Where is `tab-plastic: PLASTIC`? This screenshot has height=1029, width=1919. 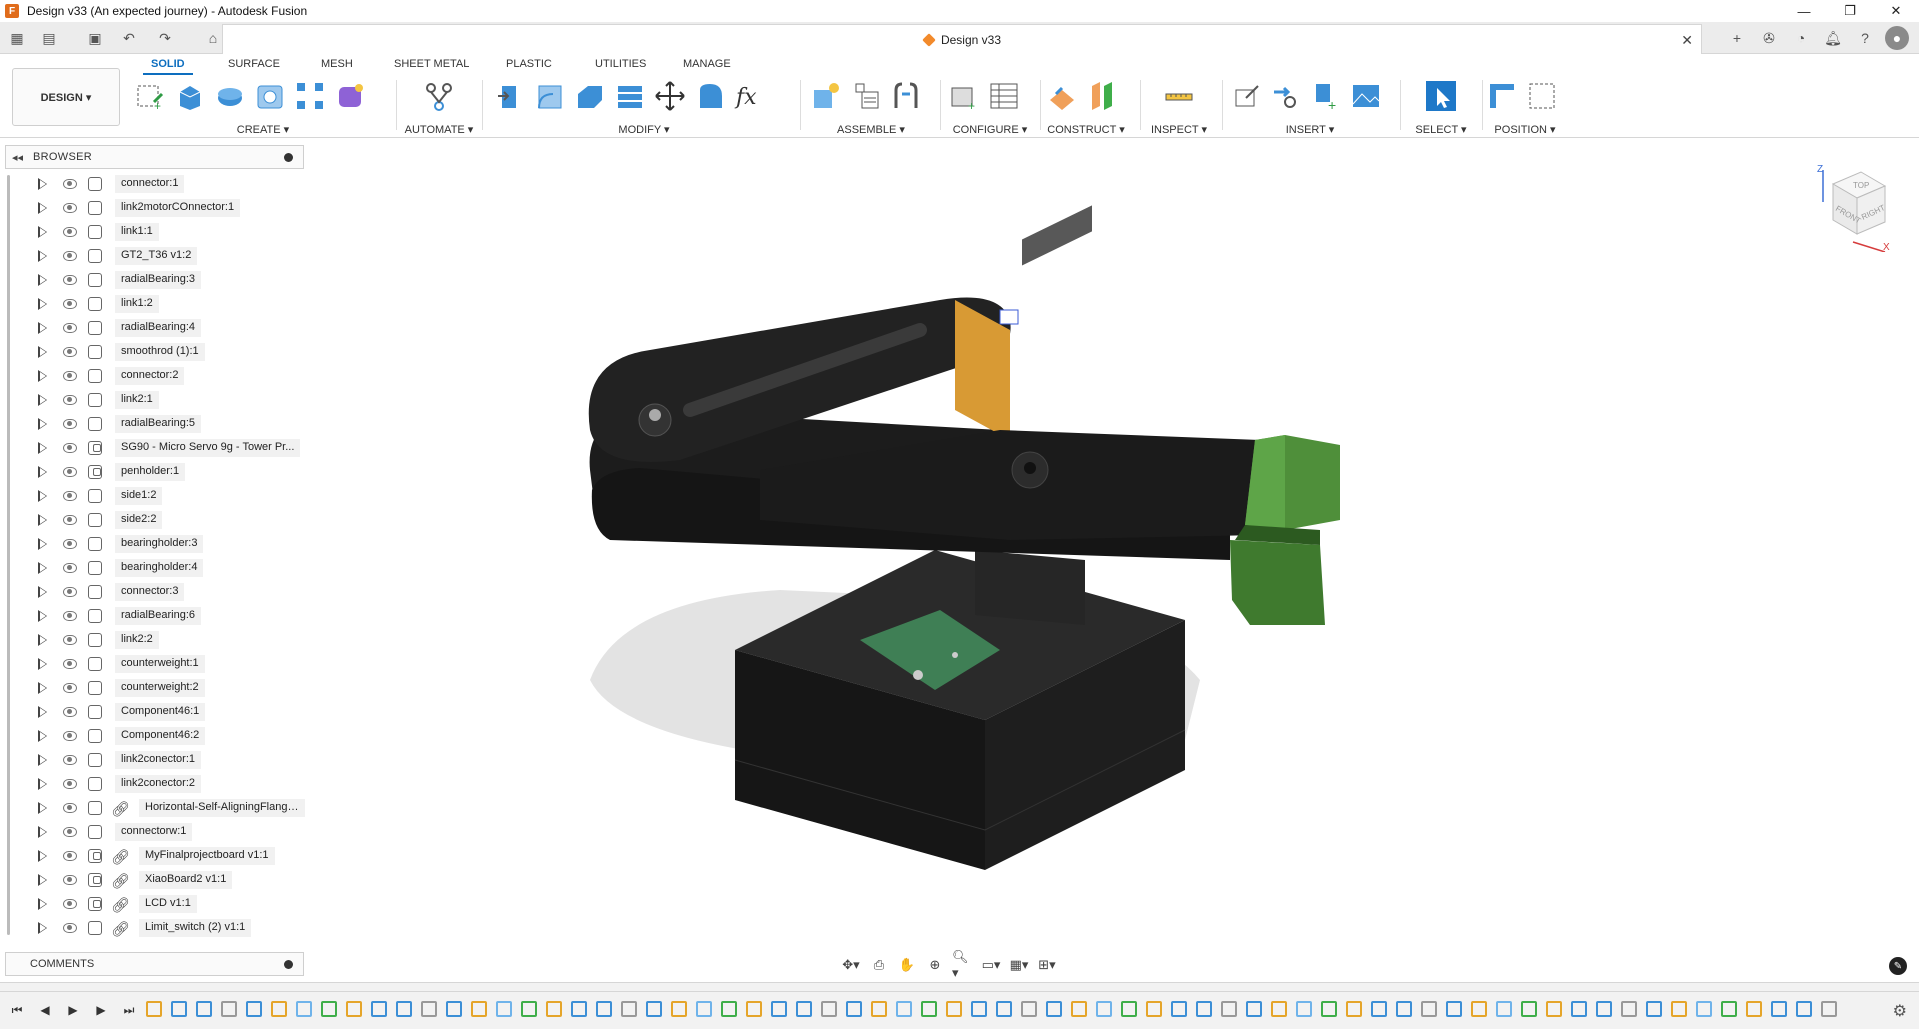
tab-plastic: PLASTIC is located at coordinates (529, 64).